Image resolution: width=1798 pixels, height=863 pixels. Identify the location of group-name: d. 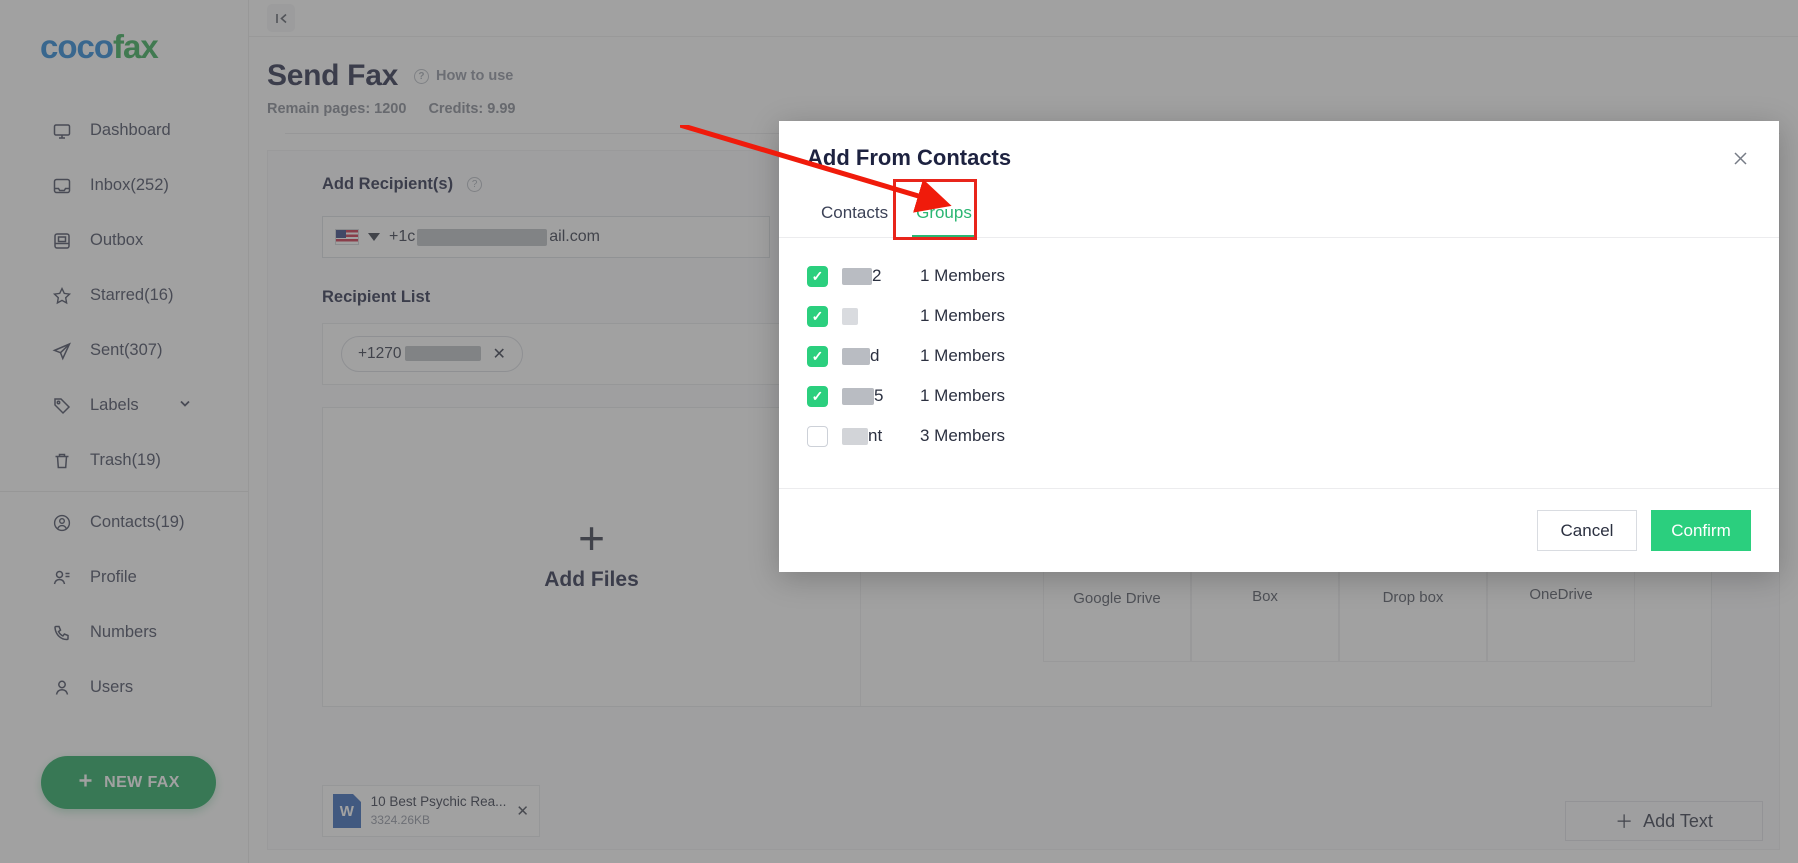
(881, 356).